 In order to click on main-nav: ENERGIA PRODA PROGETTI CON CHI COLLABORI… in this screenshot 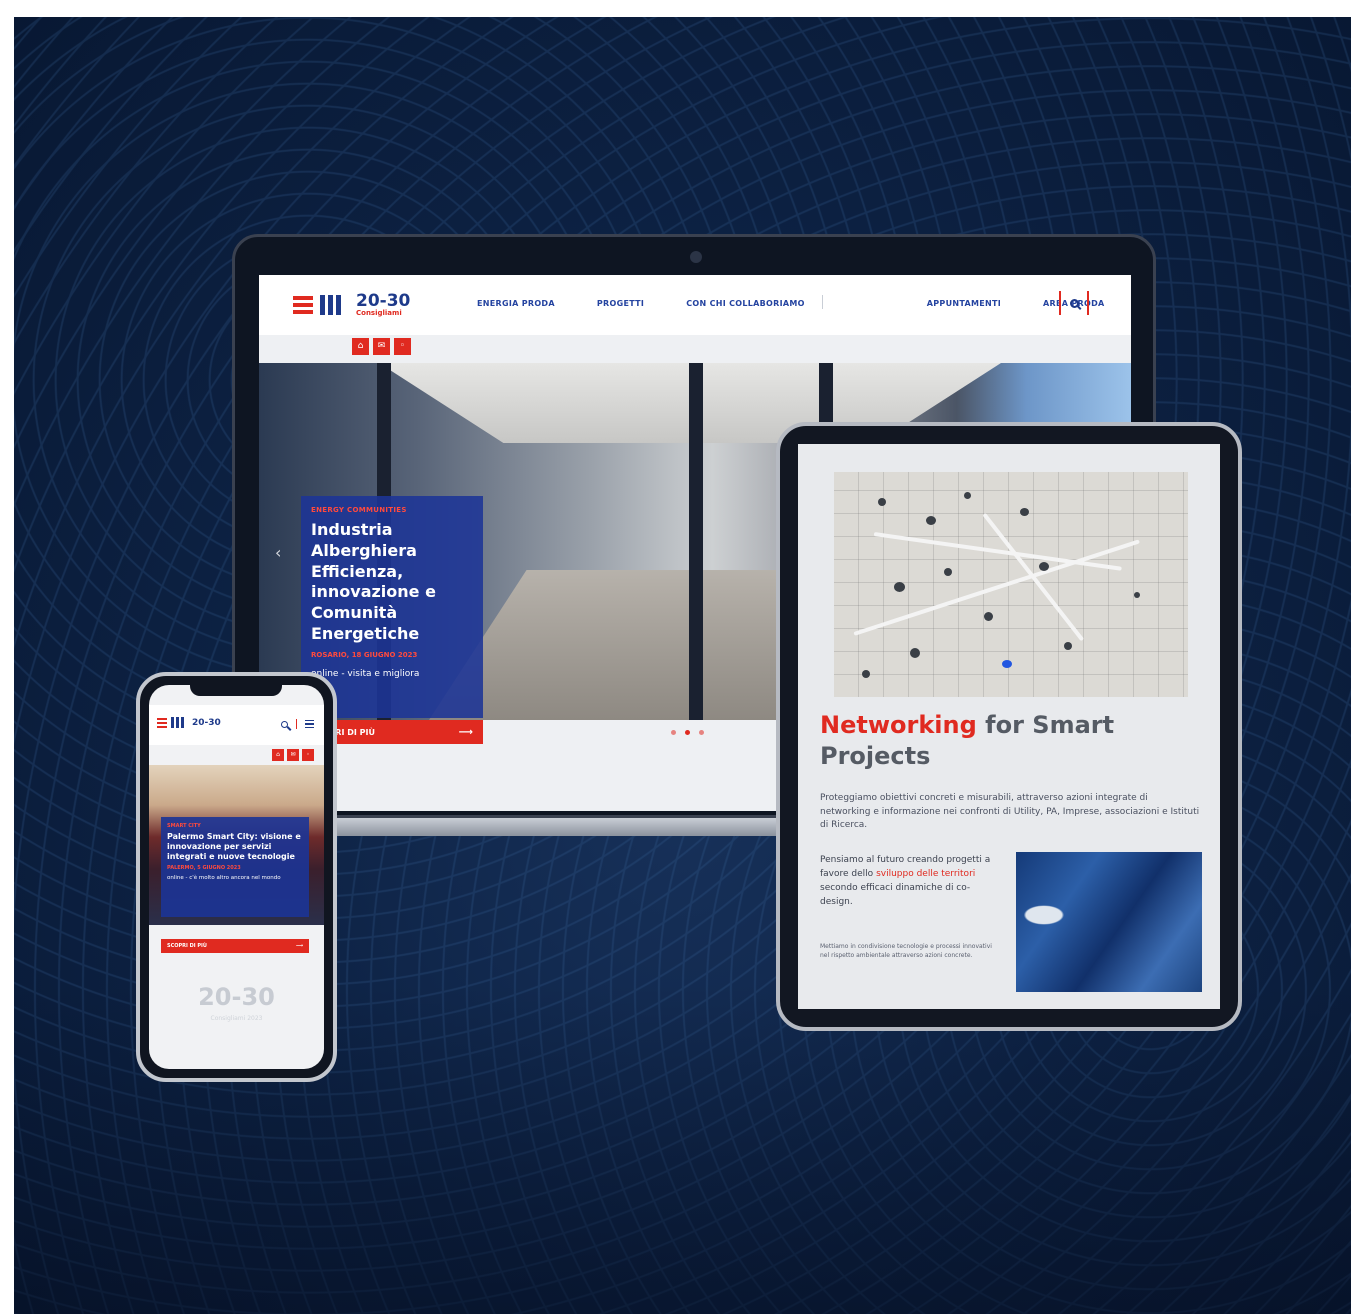, I will do `click(791, 303)`.